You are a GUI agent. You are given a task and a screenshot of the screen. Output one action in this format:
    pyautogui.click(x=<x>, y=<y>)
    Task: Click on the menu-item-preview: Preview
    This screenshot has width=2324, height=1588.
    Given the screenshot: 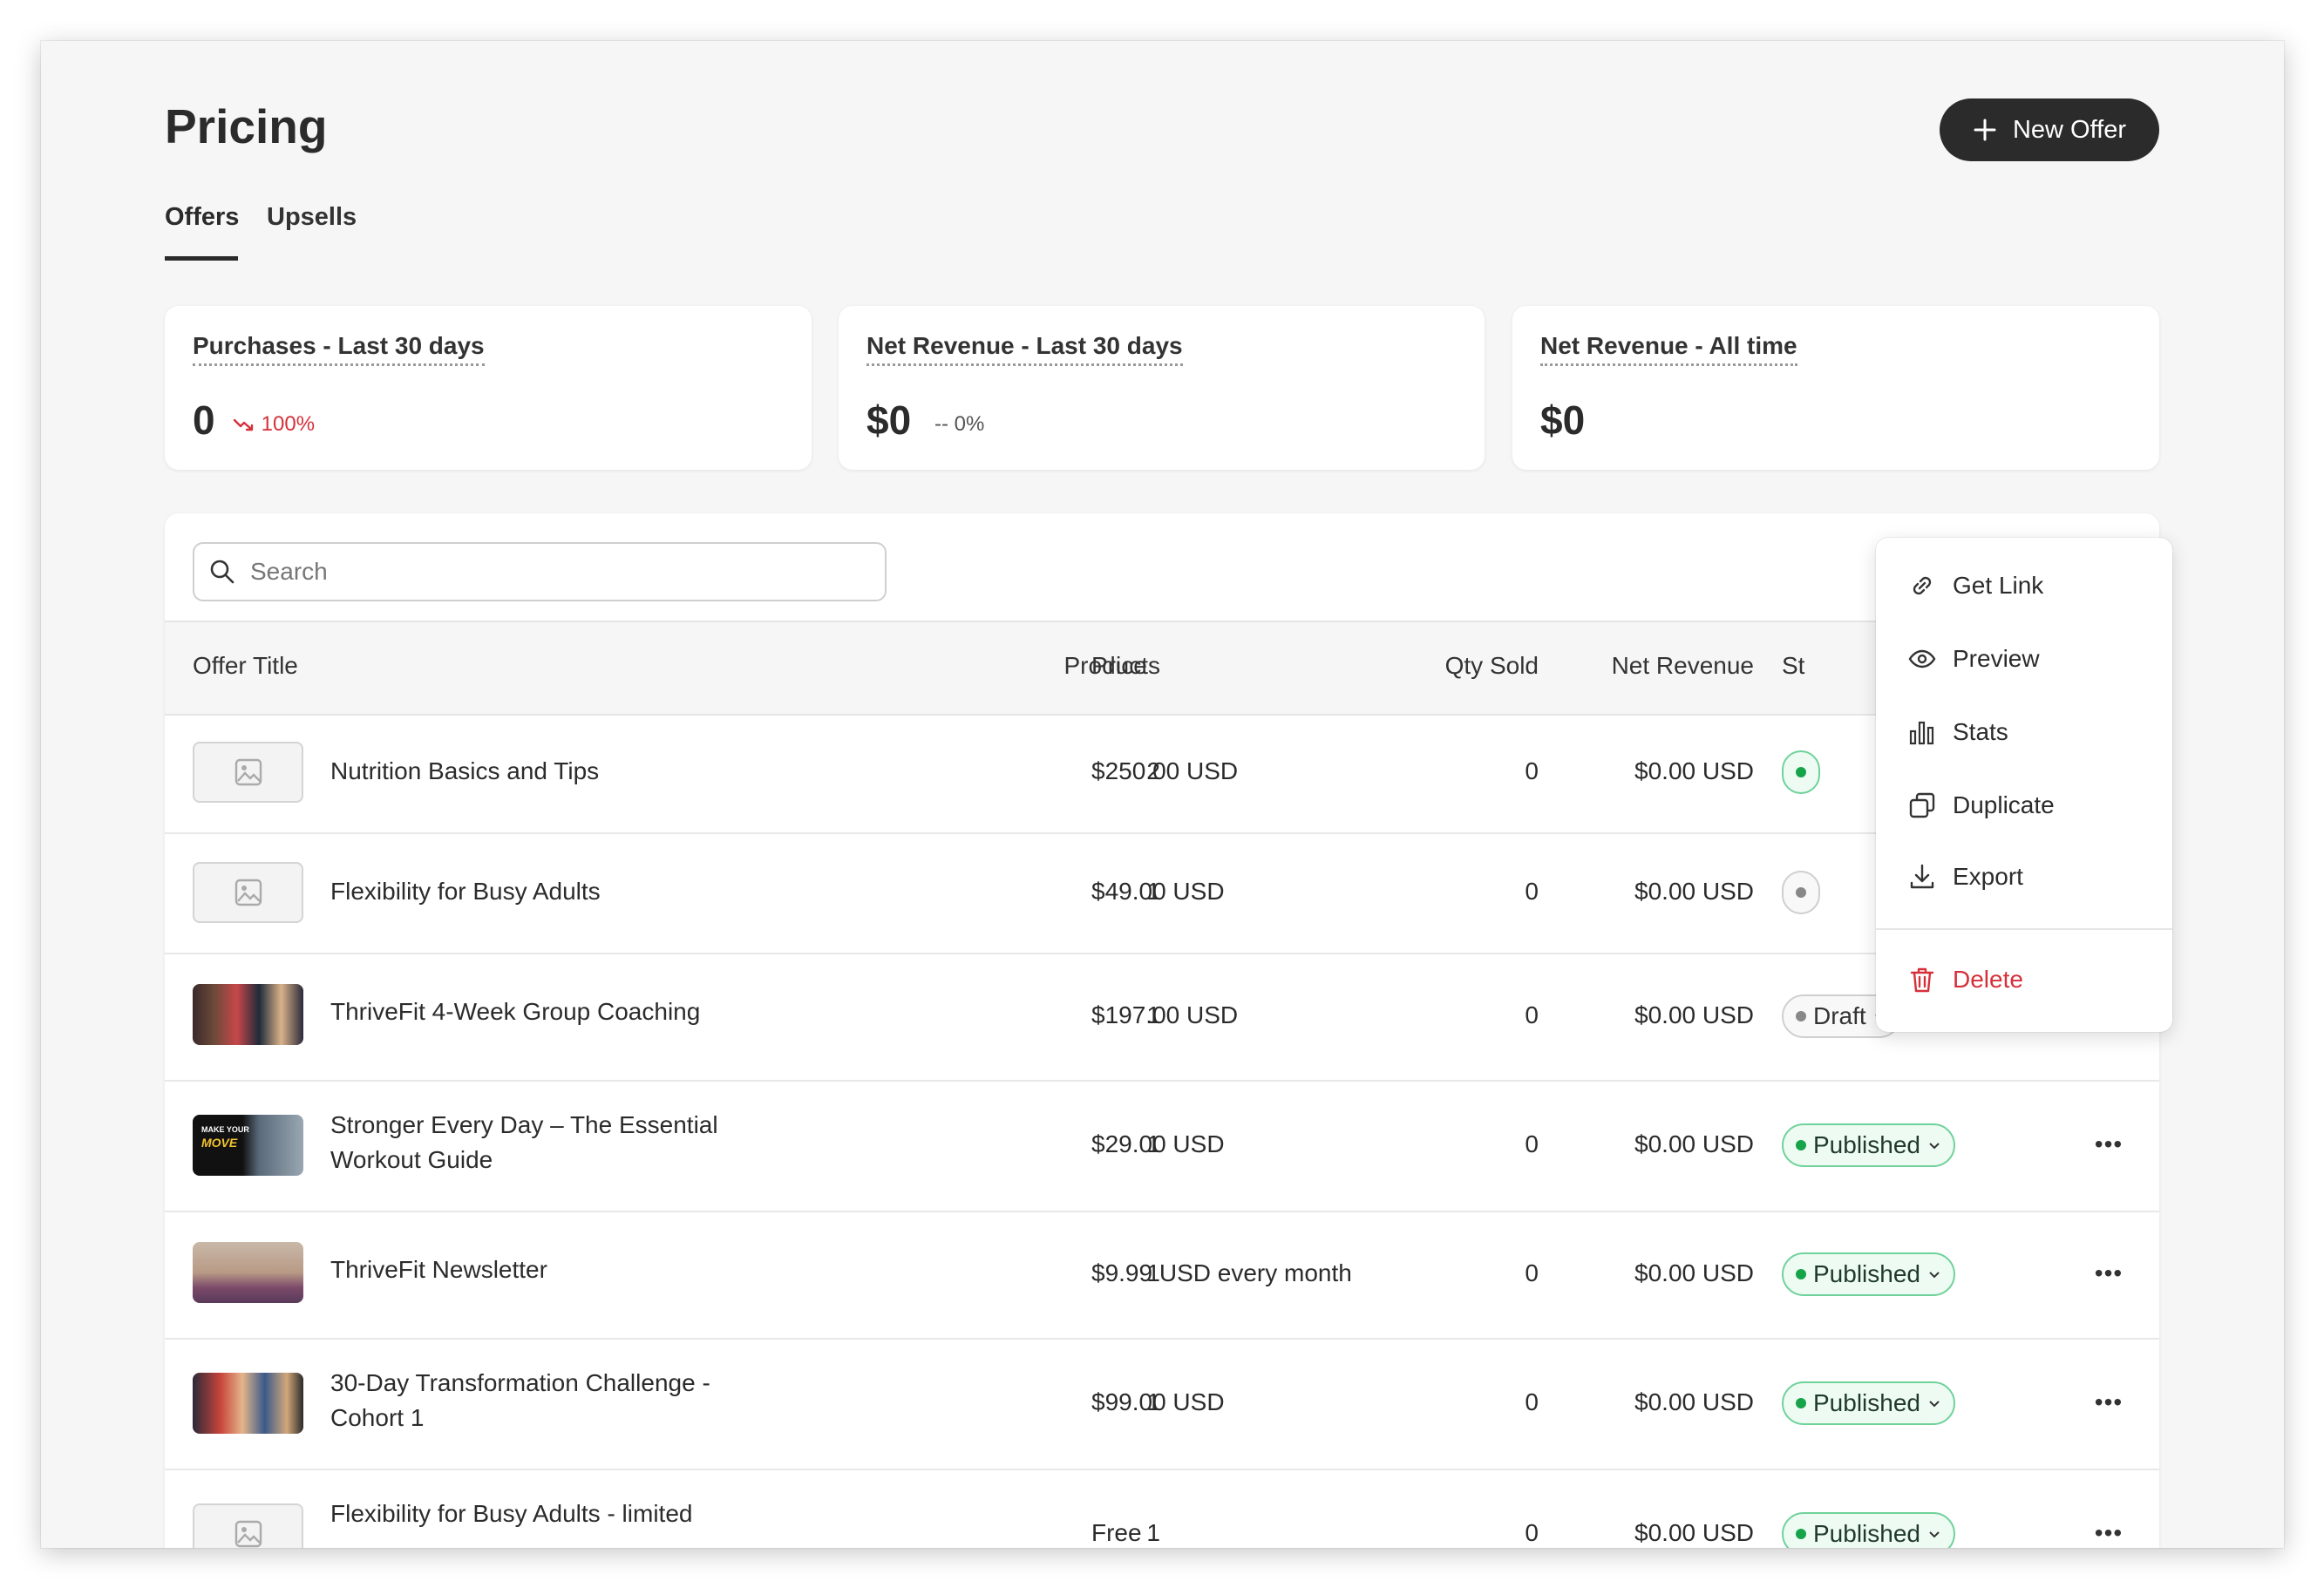 What is the action you would take?
    pyautogui.click(x=1973, y=659)
    